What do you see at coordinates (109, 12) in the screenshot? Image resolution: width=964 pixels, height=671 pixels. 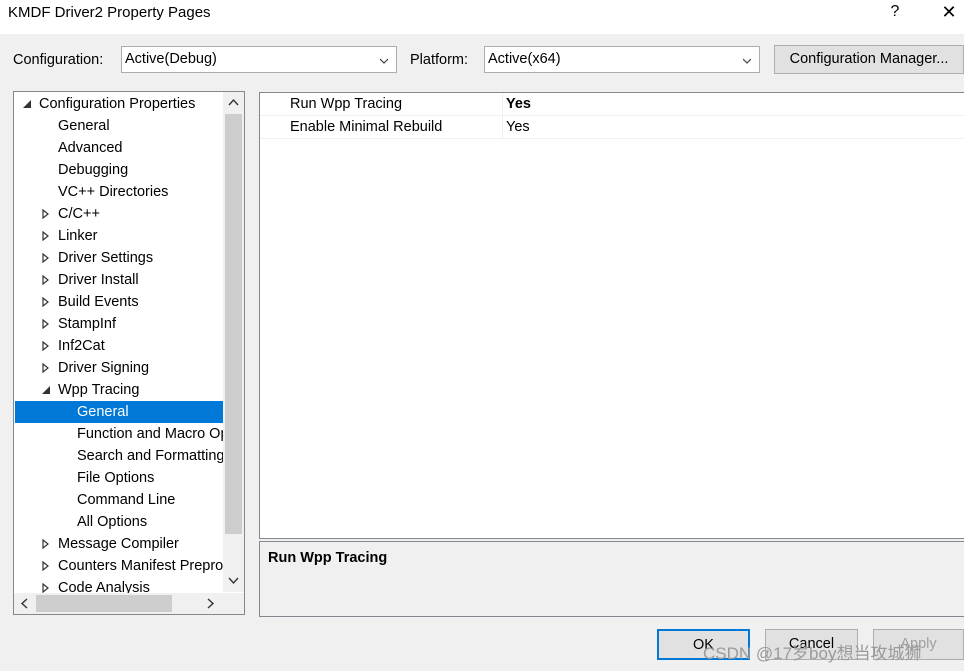 I see `window-title: KMDF Driver2 Property Pages` at bounding box center [109, 12].